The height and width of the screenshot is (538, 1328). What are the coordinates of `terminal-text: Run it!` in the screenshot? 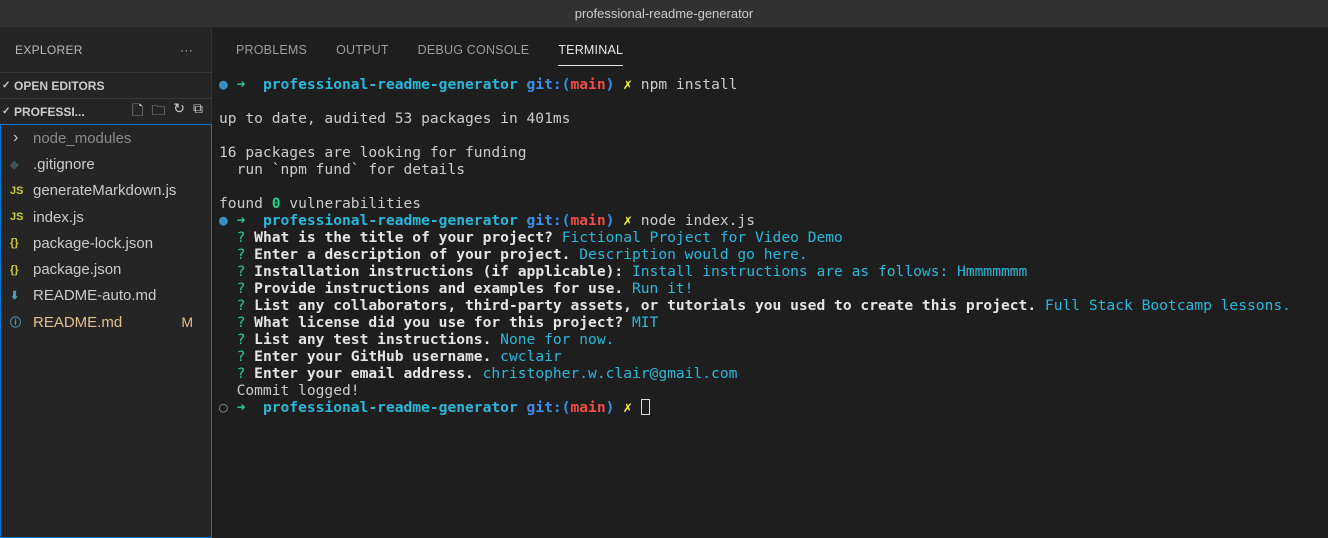 It's located at (662, 288).